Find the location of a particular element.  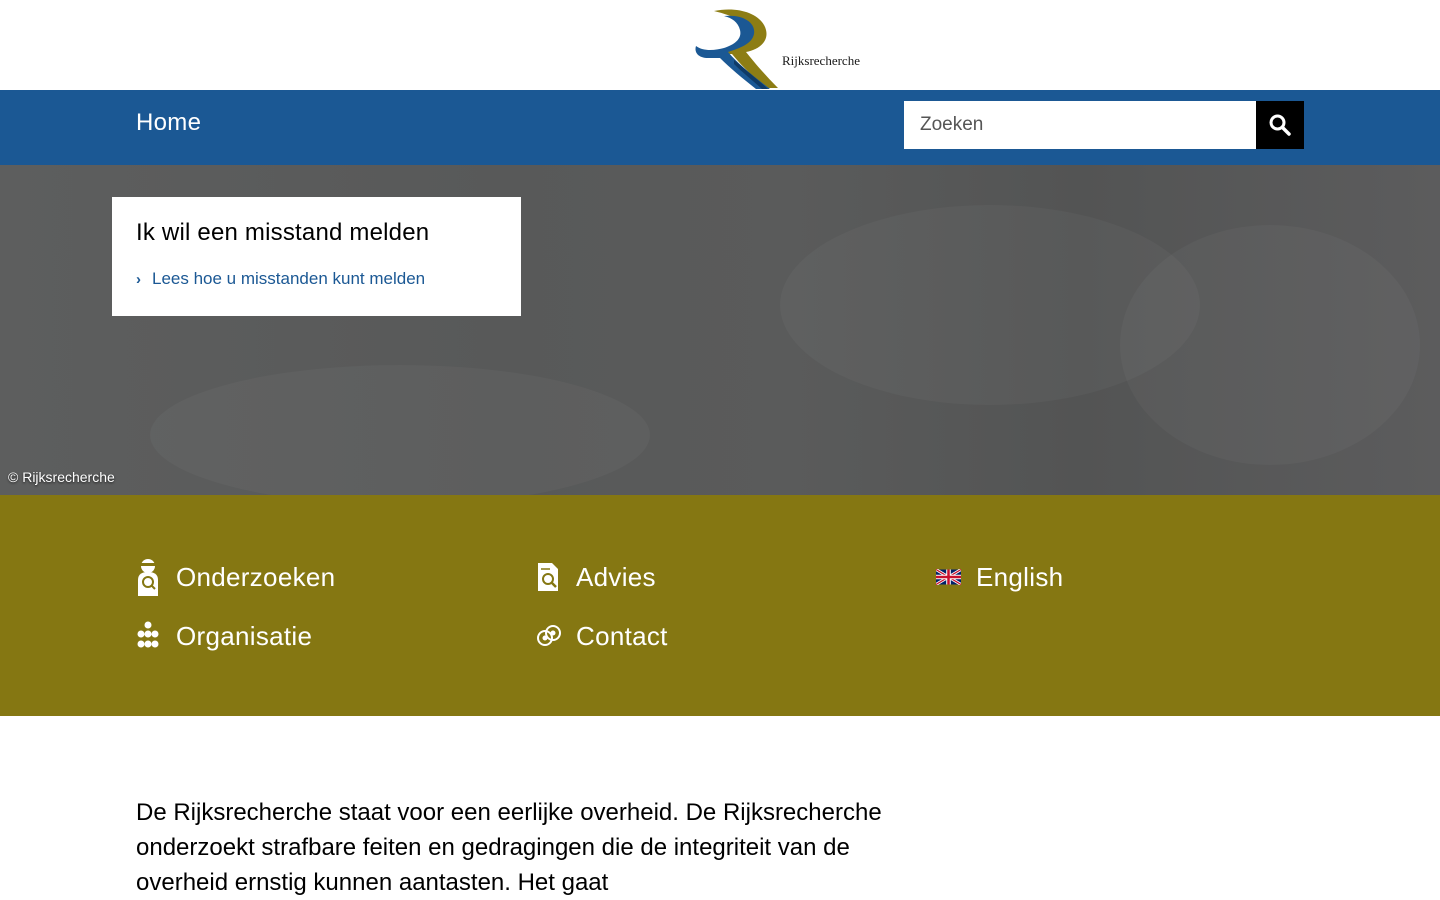

investigator-icon is located at coordinates (149, 577).